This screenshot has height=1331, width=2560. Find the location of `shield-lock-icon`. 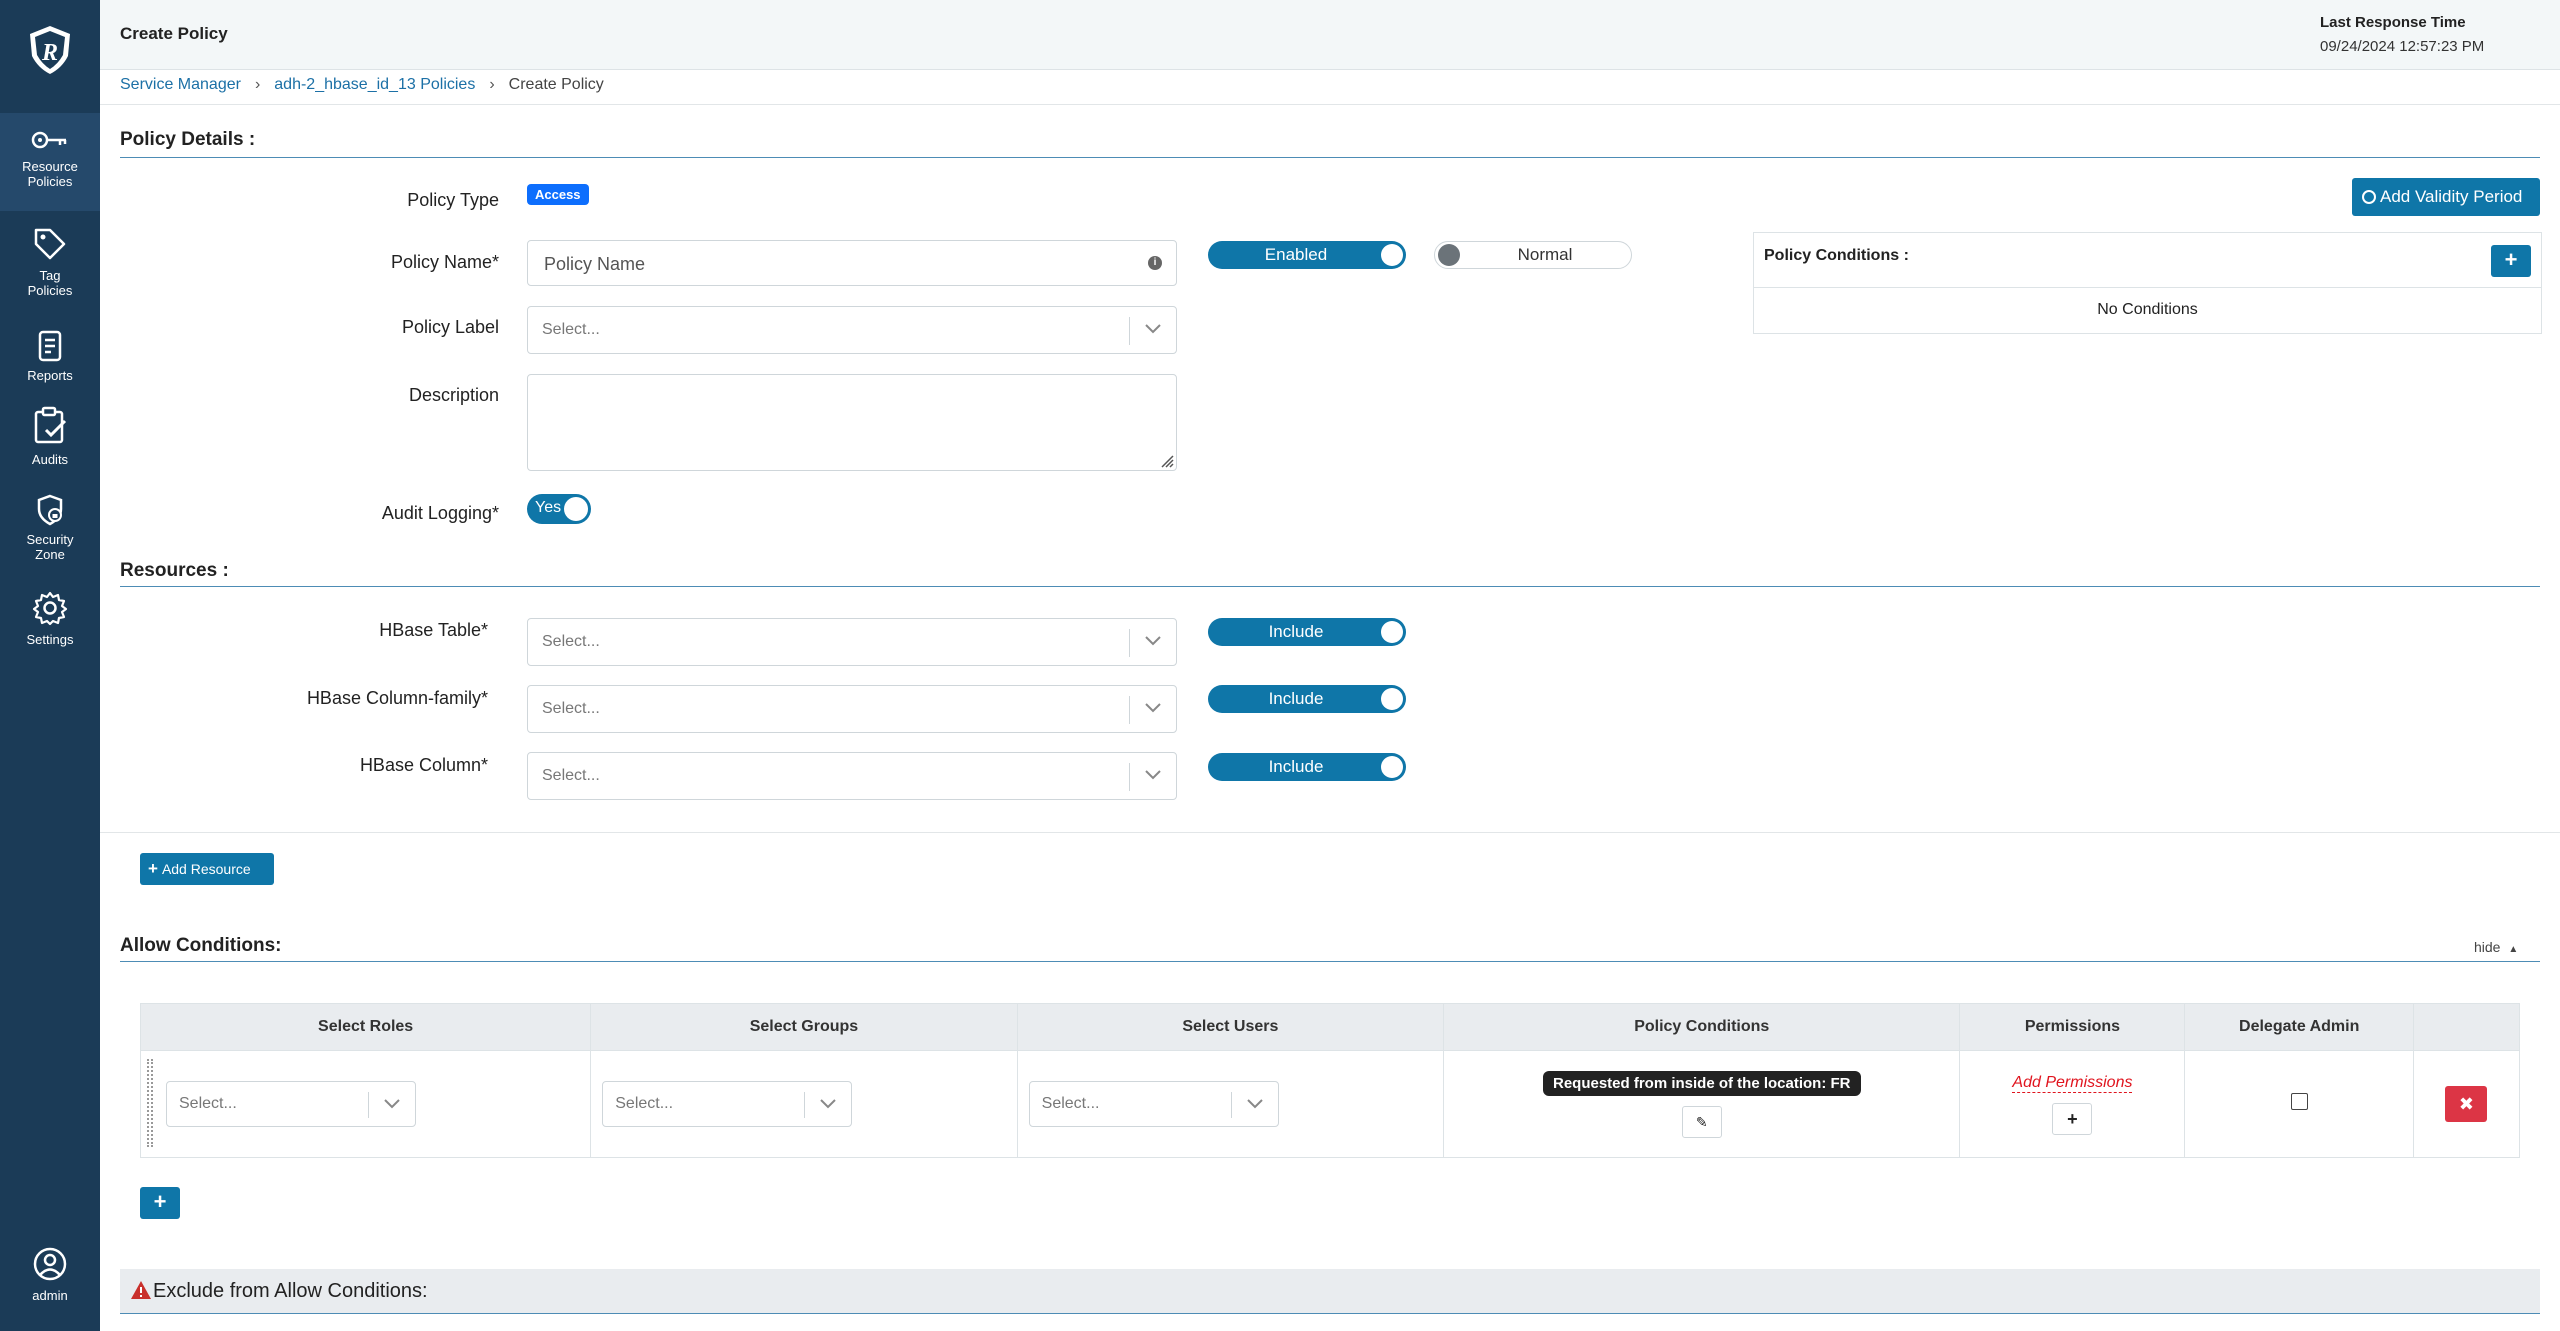

shield-lock-icon is located at coordinates (50, 510).